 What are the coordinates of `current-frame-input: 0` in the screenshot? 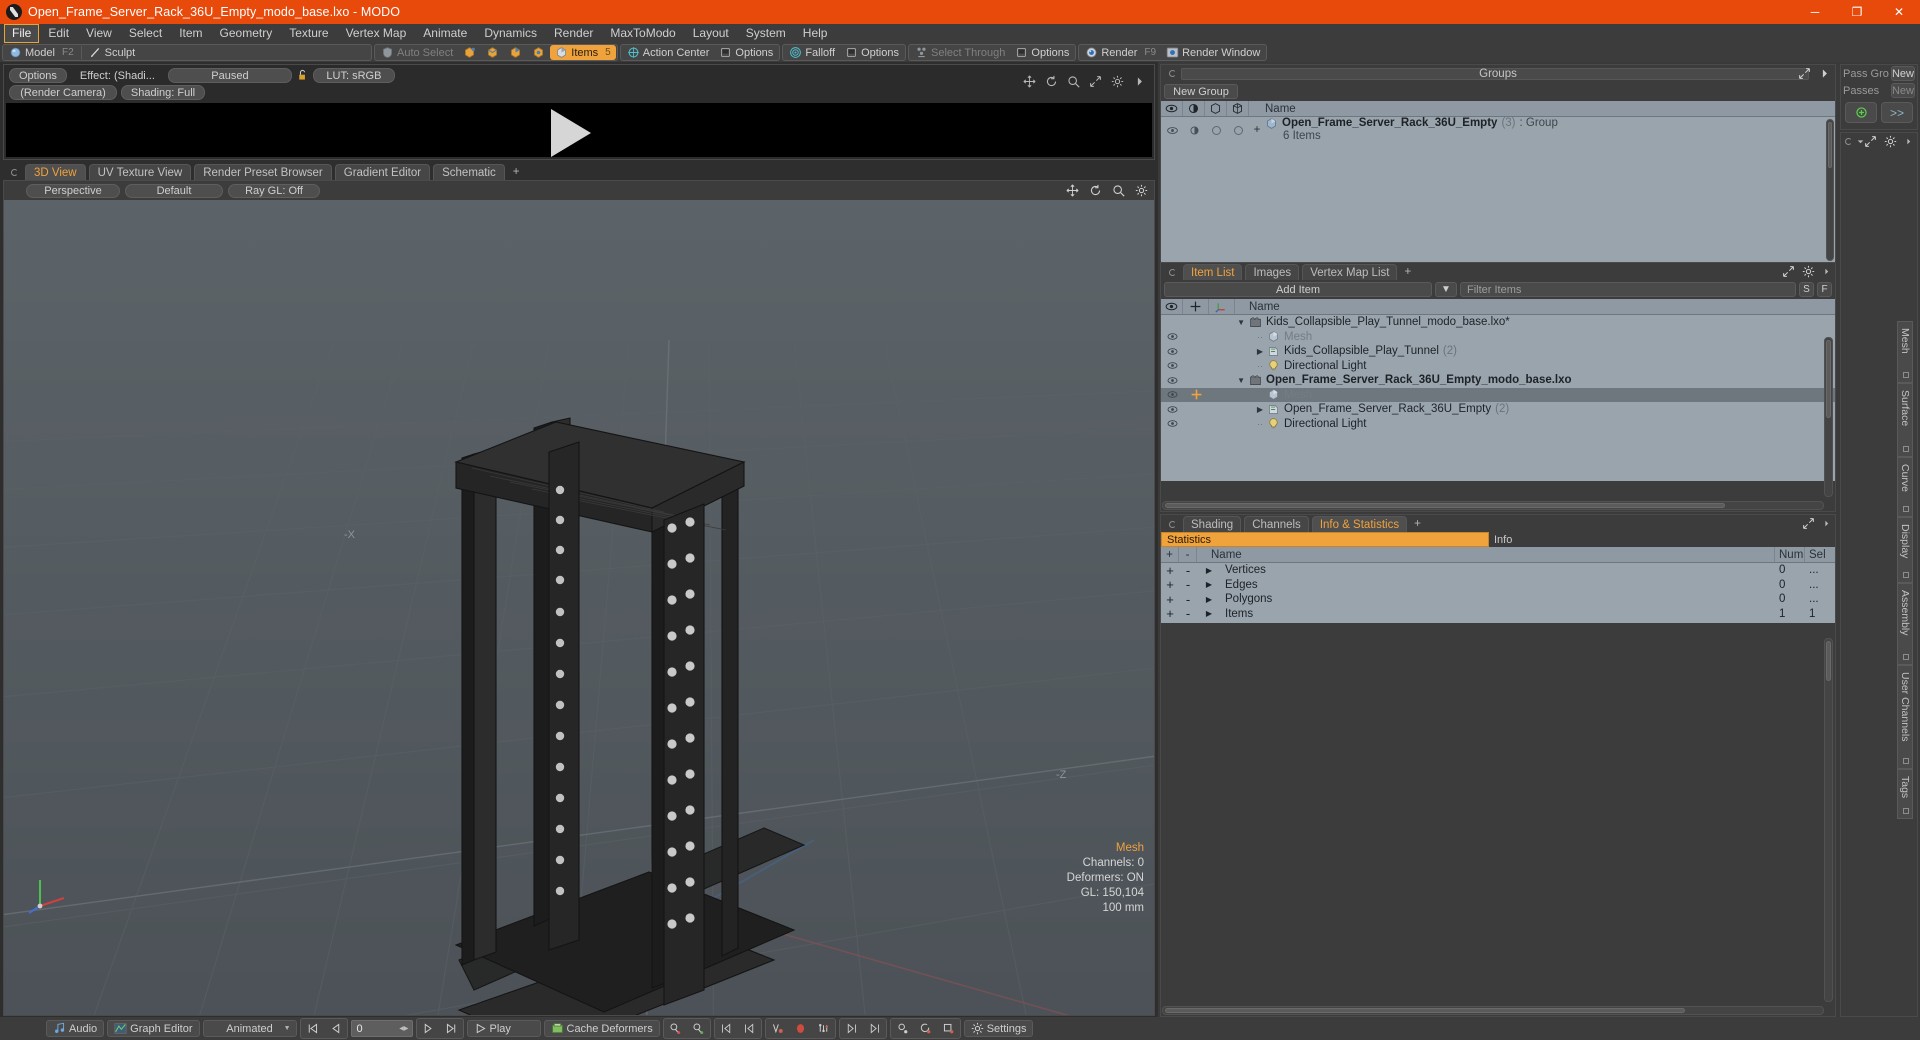 It's located at (381, 1028).